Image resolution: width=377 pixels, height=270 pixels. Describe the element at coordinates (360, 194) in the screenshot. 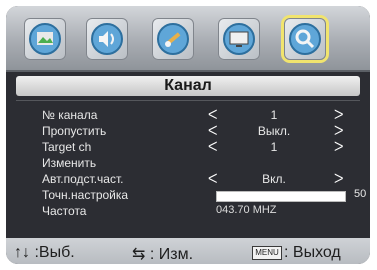

I see `fine-tune-value: 50` at that location.